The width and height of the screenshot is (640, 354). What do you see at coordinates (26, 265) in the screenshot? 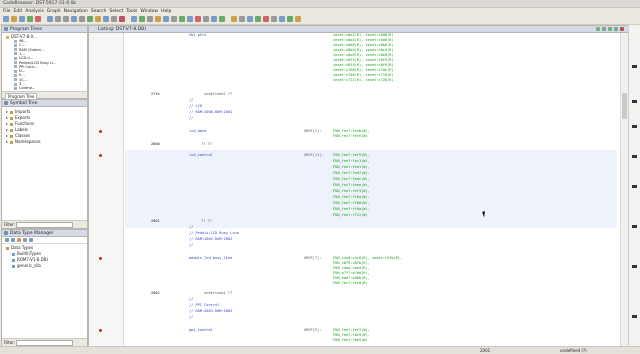
I see `data-type-item: generic_clib` at bounding box center [26, 265].